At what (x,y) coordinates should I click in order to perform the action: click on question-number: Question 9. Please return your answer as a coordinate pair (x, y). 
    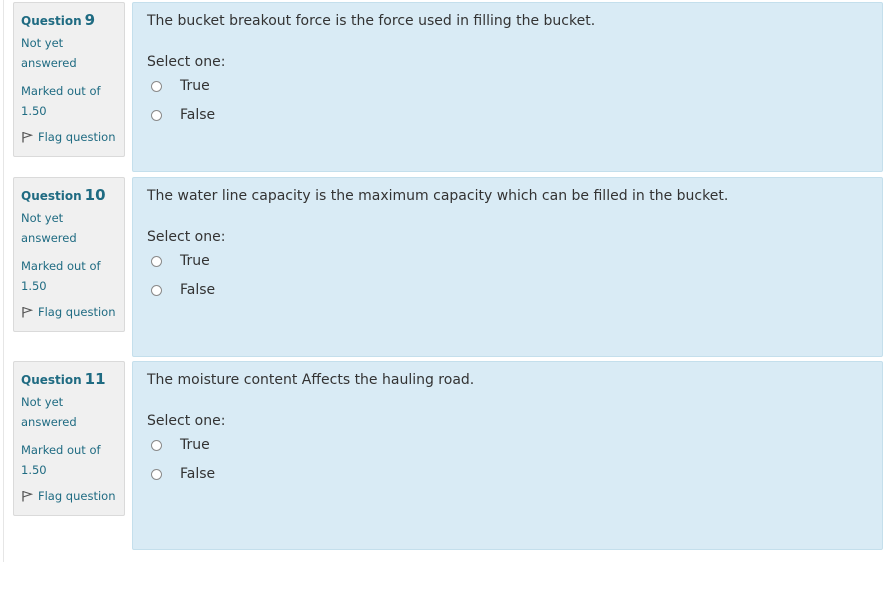
    Looking at the image, I should click on (72, 20).